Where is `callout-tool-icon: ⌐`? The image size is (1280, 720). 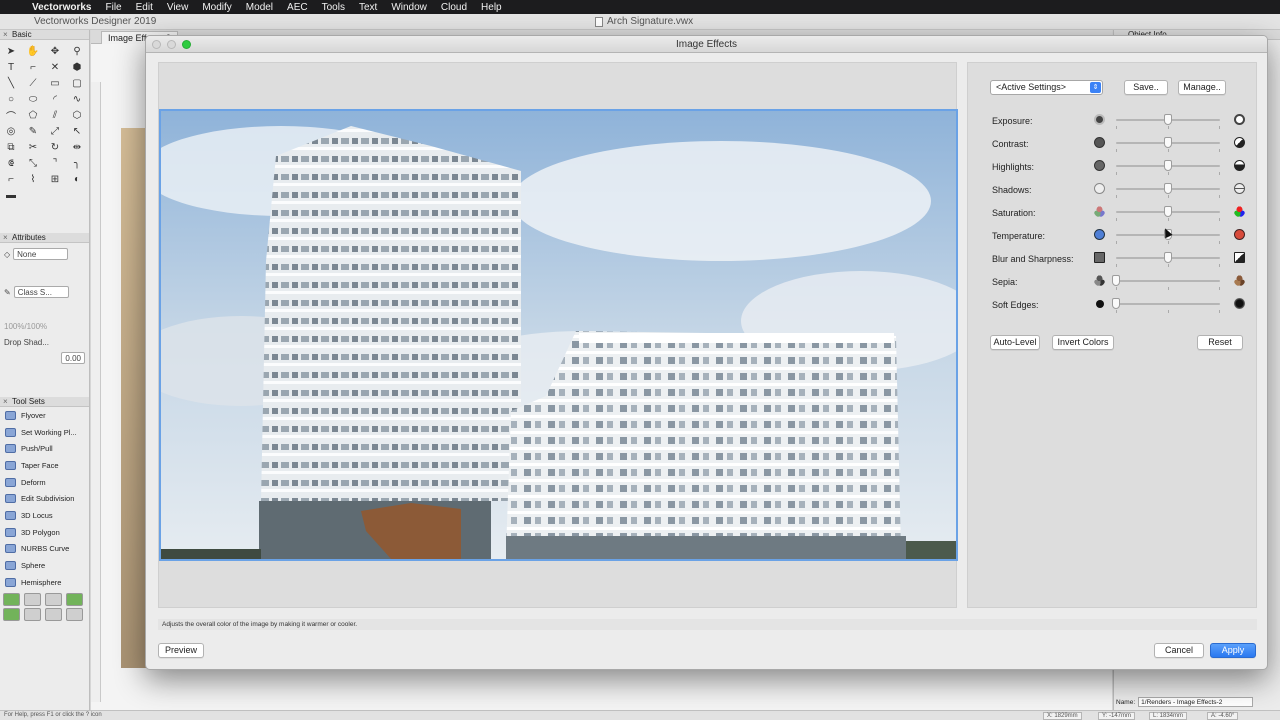
callout-tool-icon: ⌐ is located at coordinates (33, 67).